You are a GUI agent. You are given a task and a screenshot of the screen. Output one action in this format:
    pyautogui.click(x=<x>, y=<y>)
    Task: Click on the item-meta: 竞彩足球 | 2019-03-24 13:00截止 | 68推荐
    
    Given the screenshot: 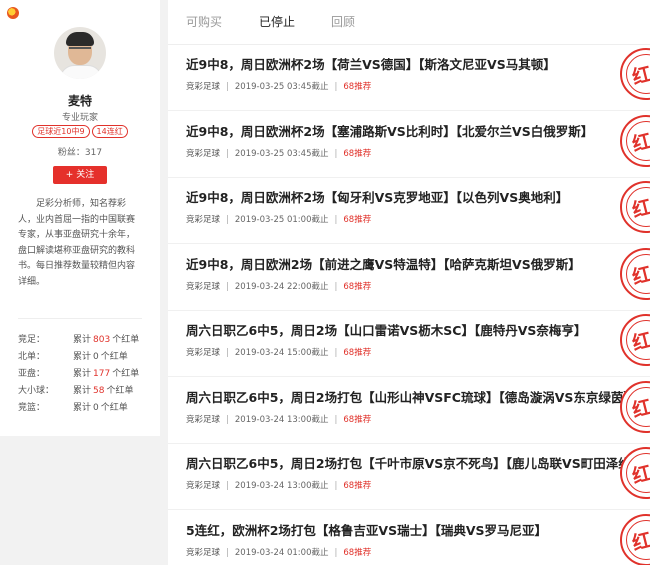 What is the action you would take?
    pyautogui.click(x=278, y=419)
    